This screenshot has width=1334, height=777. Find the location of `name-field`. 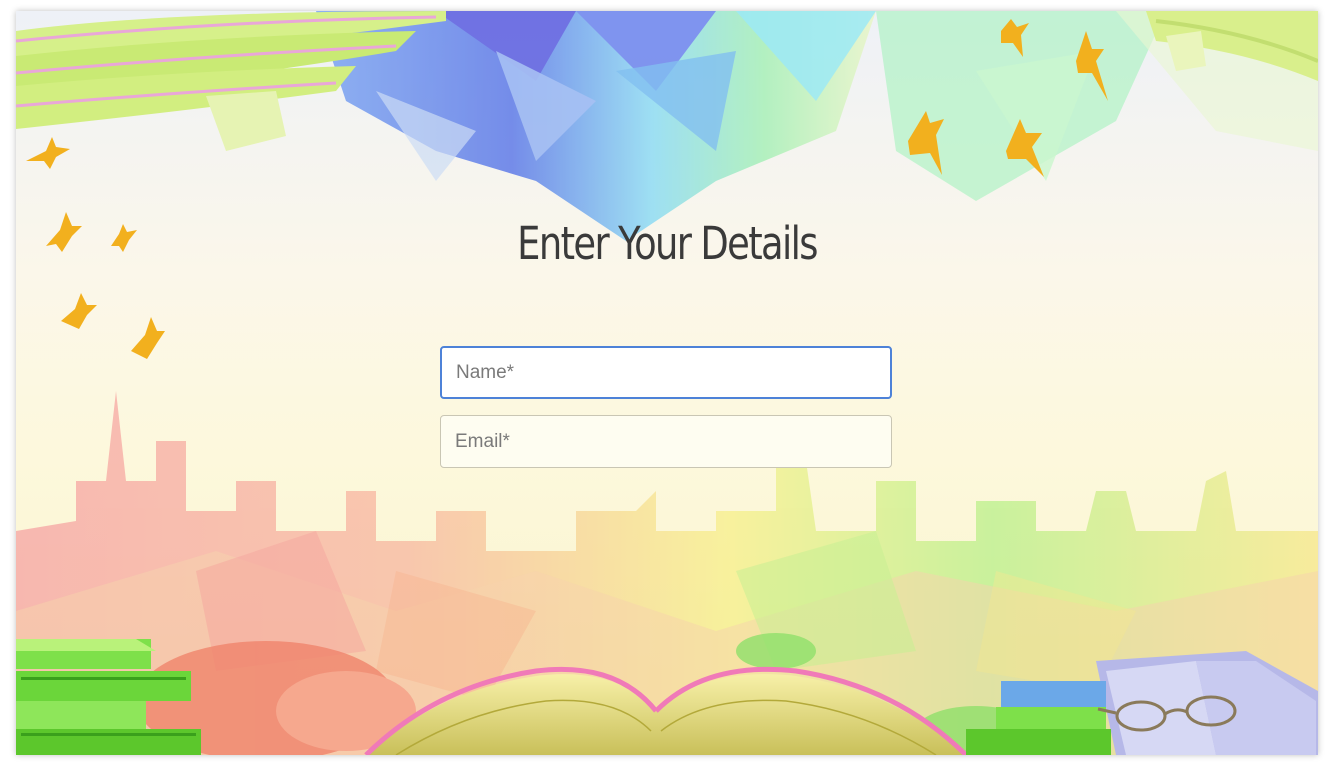

name-field is located at coordinates (666, 372).